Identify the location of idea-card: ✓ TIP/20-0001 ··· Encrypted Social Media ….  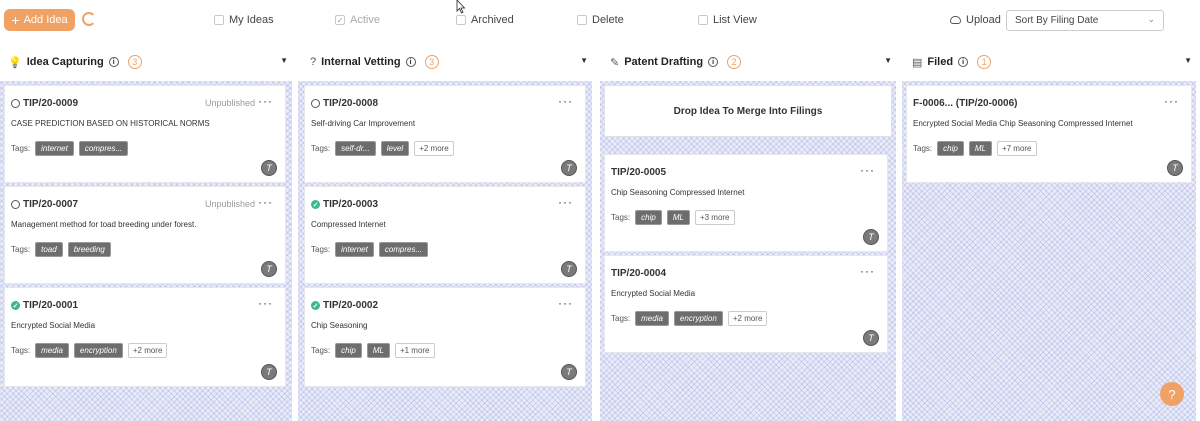
(145, 337).